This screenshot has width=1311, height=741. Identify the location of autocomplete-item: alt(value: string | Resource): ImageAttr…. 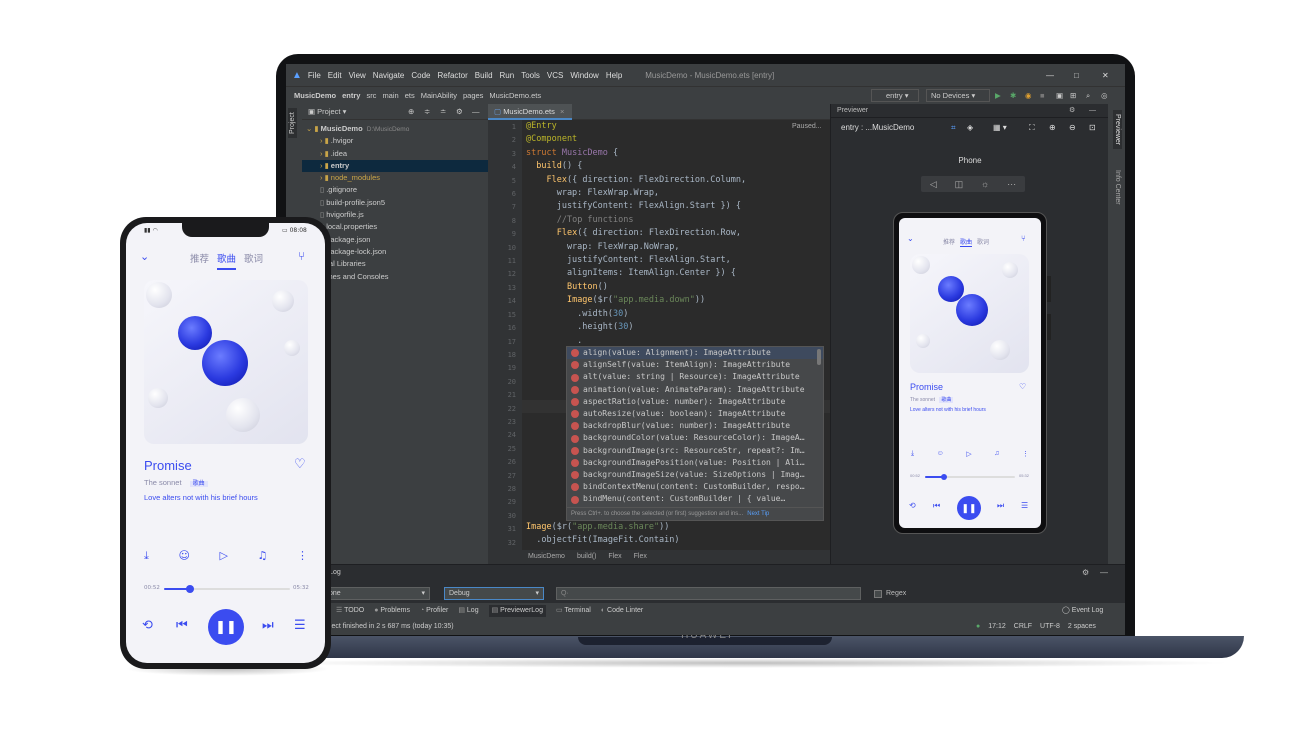
(695, 377).